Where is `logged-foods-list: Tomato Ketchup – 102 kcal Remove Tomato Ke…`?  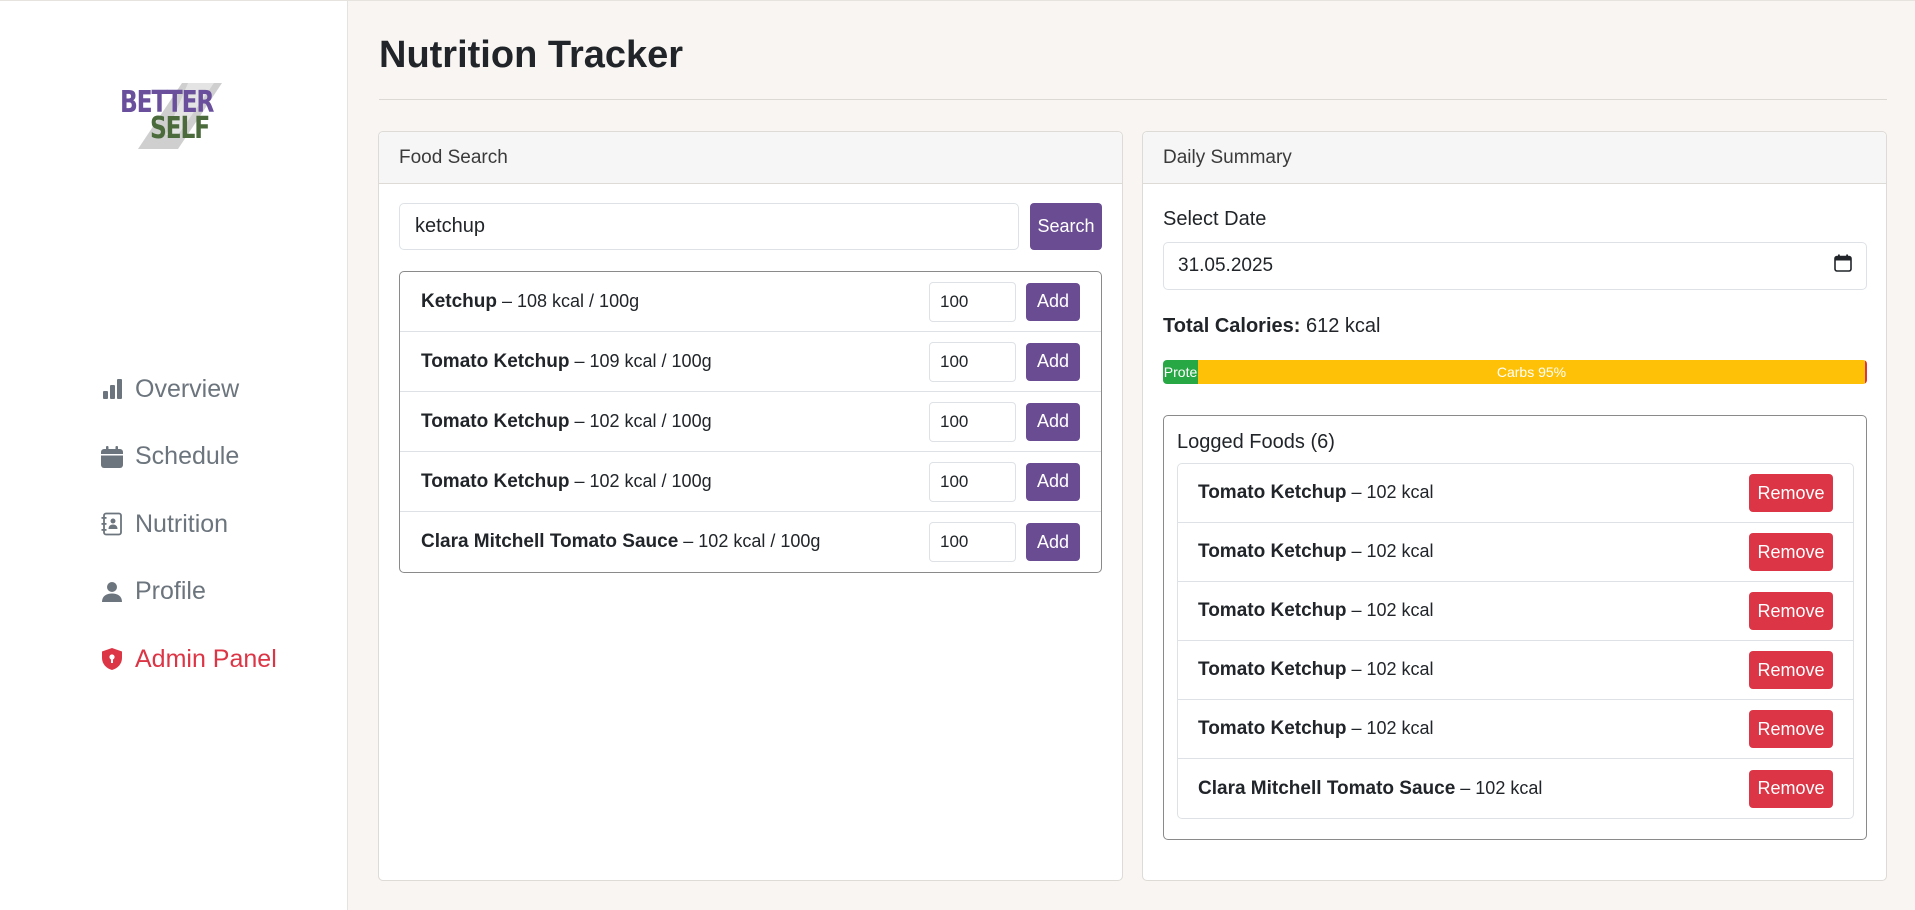 logged-foods-list: Tomato Ketchup – 102 kcal Remove Tomato Ke… is located at coordinates (1515, 641).